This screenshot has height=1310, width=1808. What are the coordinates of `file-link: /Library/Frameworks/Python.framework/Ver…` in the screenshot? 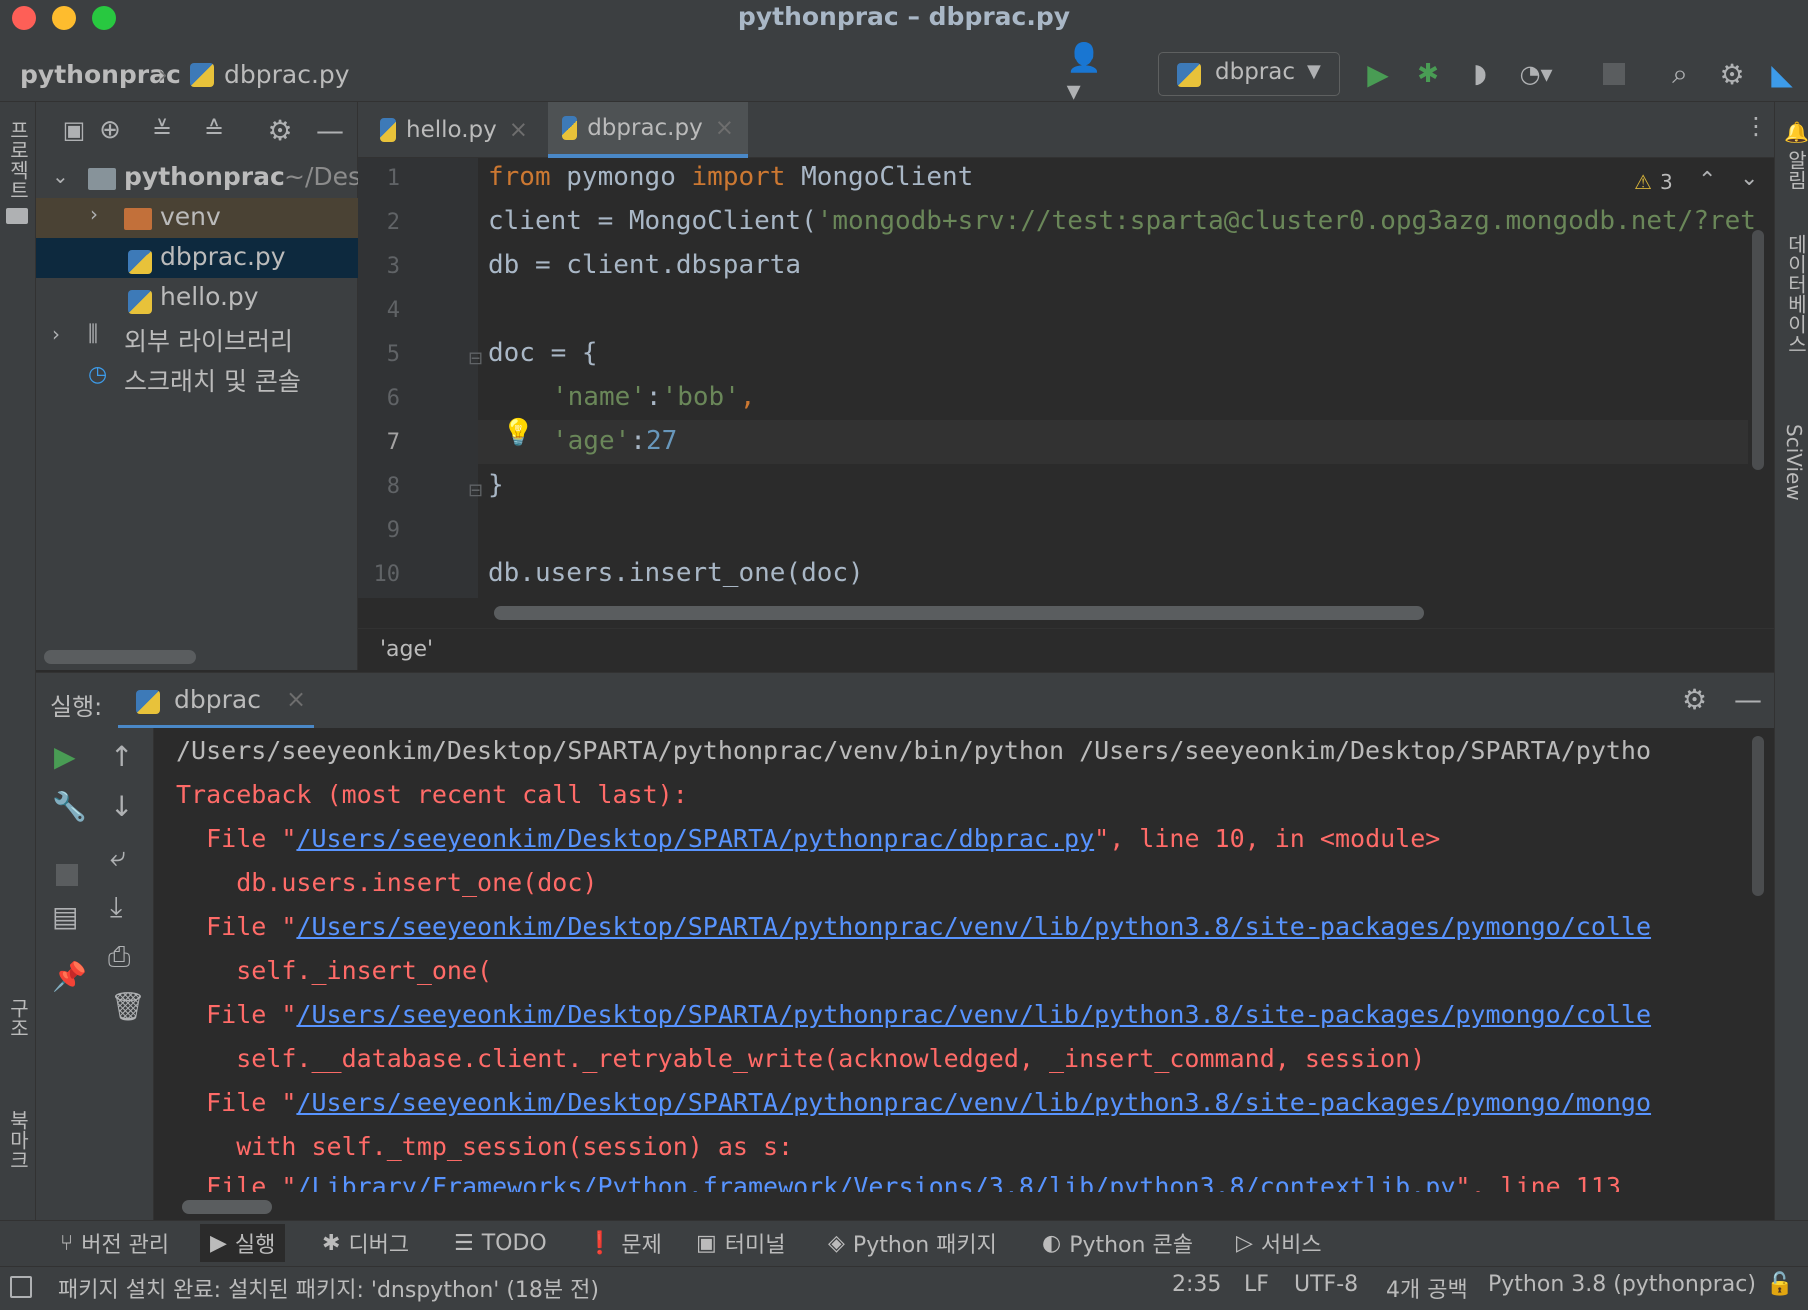 It's located at (875, 1184).